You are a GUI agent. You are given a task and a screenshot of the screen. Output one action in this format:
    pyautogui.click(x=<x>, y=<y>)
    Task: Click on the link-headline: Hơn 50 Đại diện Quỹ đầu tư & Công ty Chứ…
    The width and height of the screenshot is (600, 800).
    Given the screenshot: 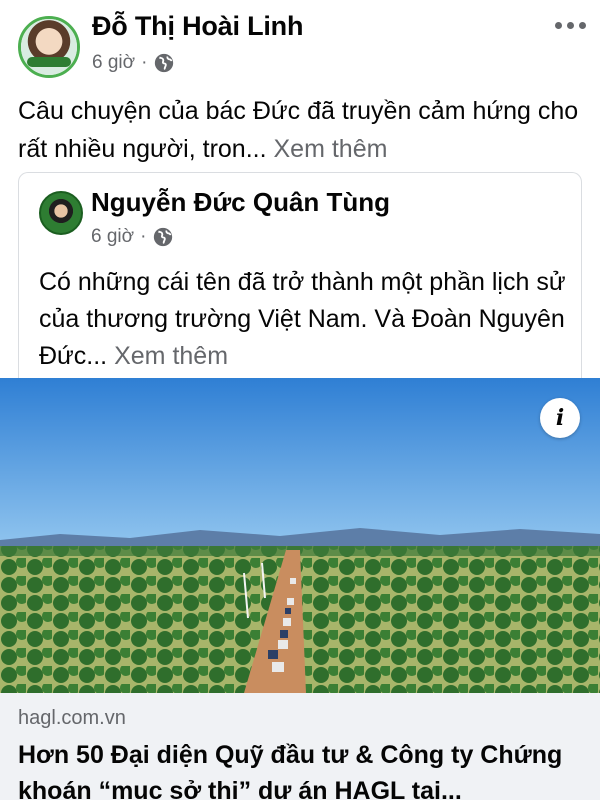 What is the action you would take?
    pyautogui.click(x=303, y=768)
    